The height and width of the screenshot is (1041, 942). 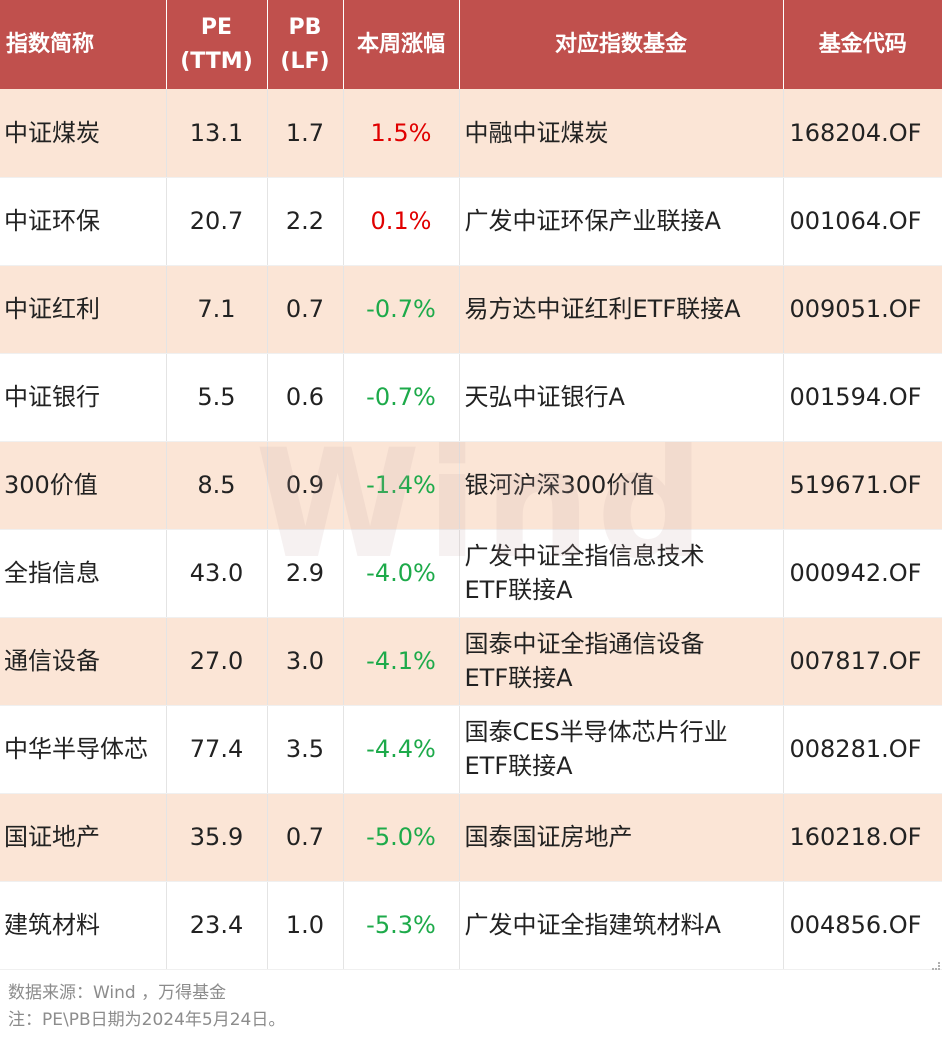 What do you see at coordinates (862, 925) in the screenshot?
I see `cell-fund-code: 004856.OF` at bounding box center [862, 925].